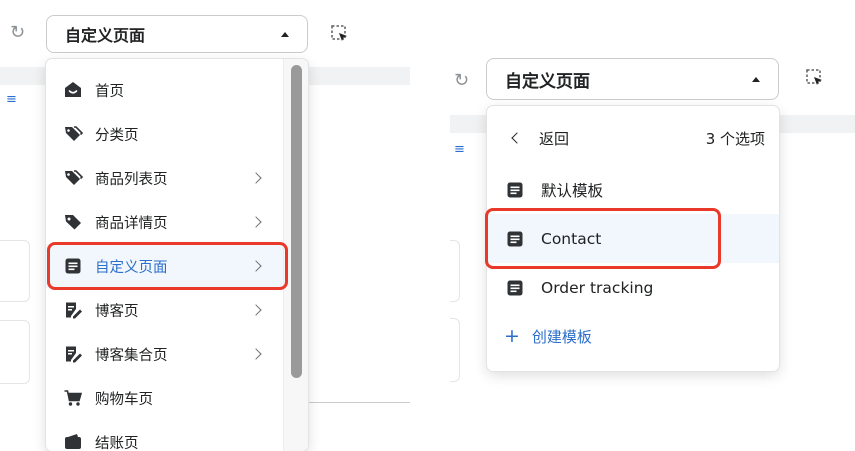 This screenshot has width=855, height=451. What do you see at coordinates (296, 221) in the screenshot?
I see `menu-scrollbar-thumb` at bounding box center [296, 221].